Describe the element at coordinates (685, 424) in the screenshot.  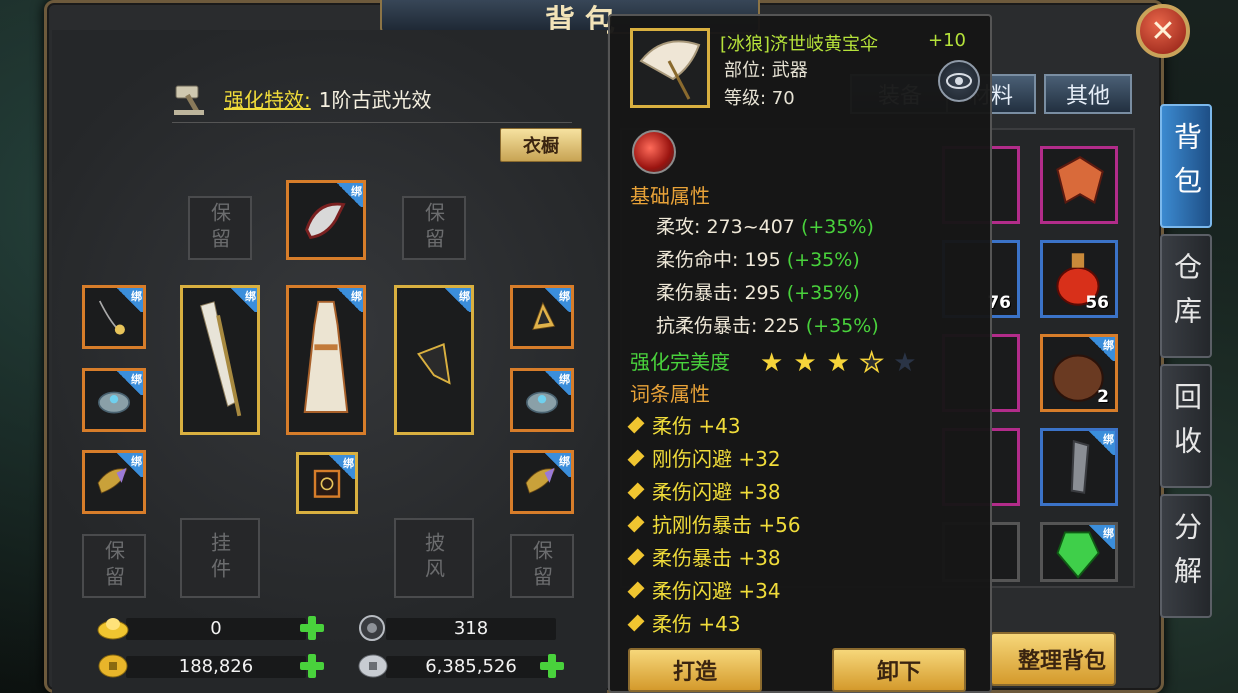
I see `affix-item: 柔伤 +43` at that location.